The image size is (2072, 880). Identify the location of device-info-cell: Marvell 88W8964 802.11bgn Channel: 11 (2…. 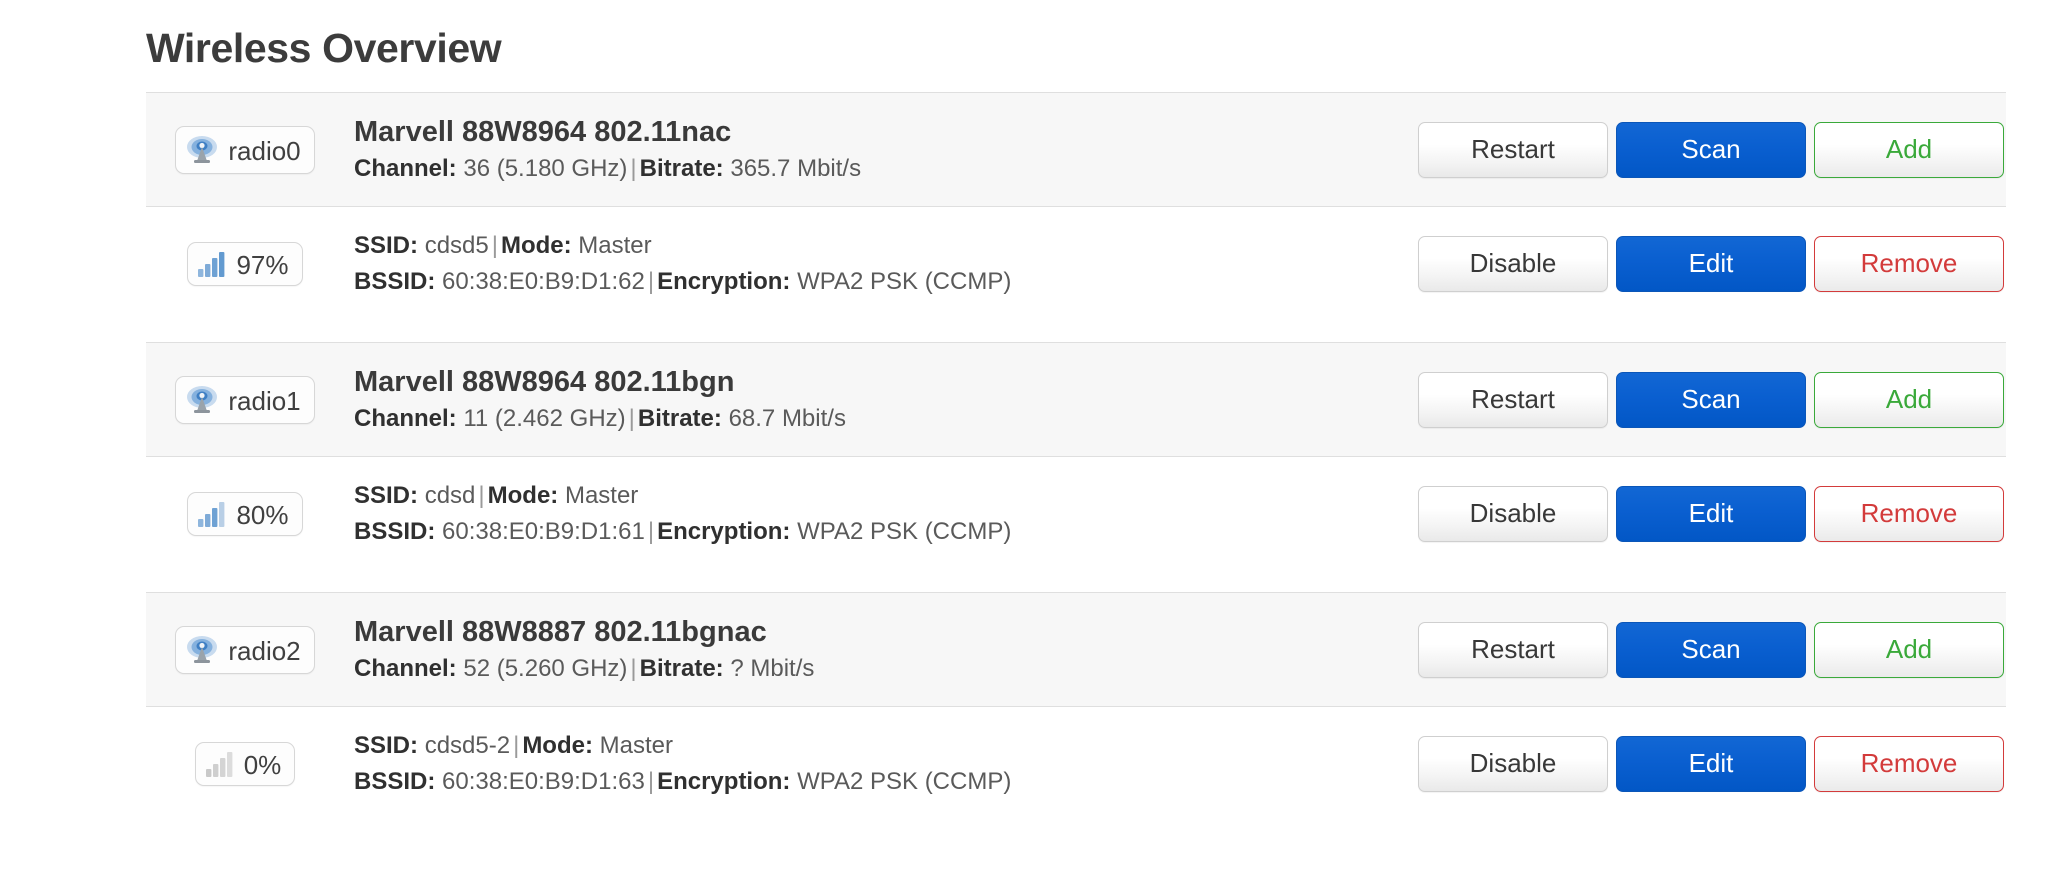
(872, 399).